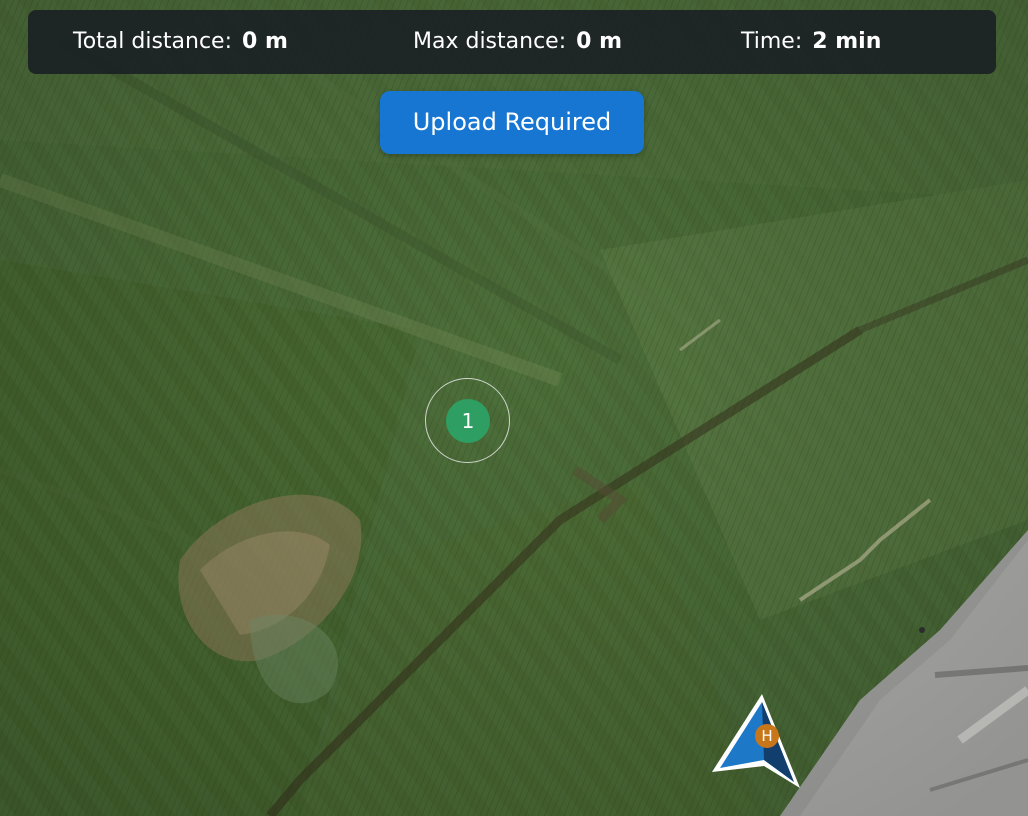 Image resolution: width=1028 pixels, height=816 pixels. Describe the element at coordinates (490, 41) in the screenshot. I see `max-distance-label: Max distance:` at that location.